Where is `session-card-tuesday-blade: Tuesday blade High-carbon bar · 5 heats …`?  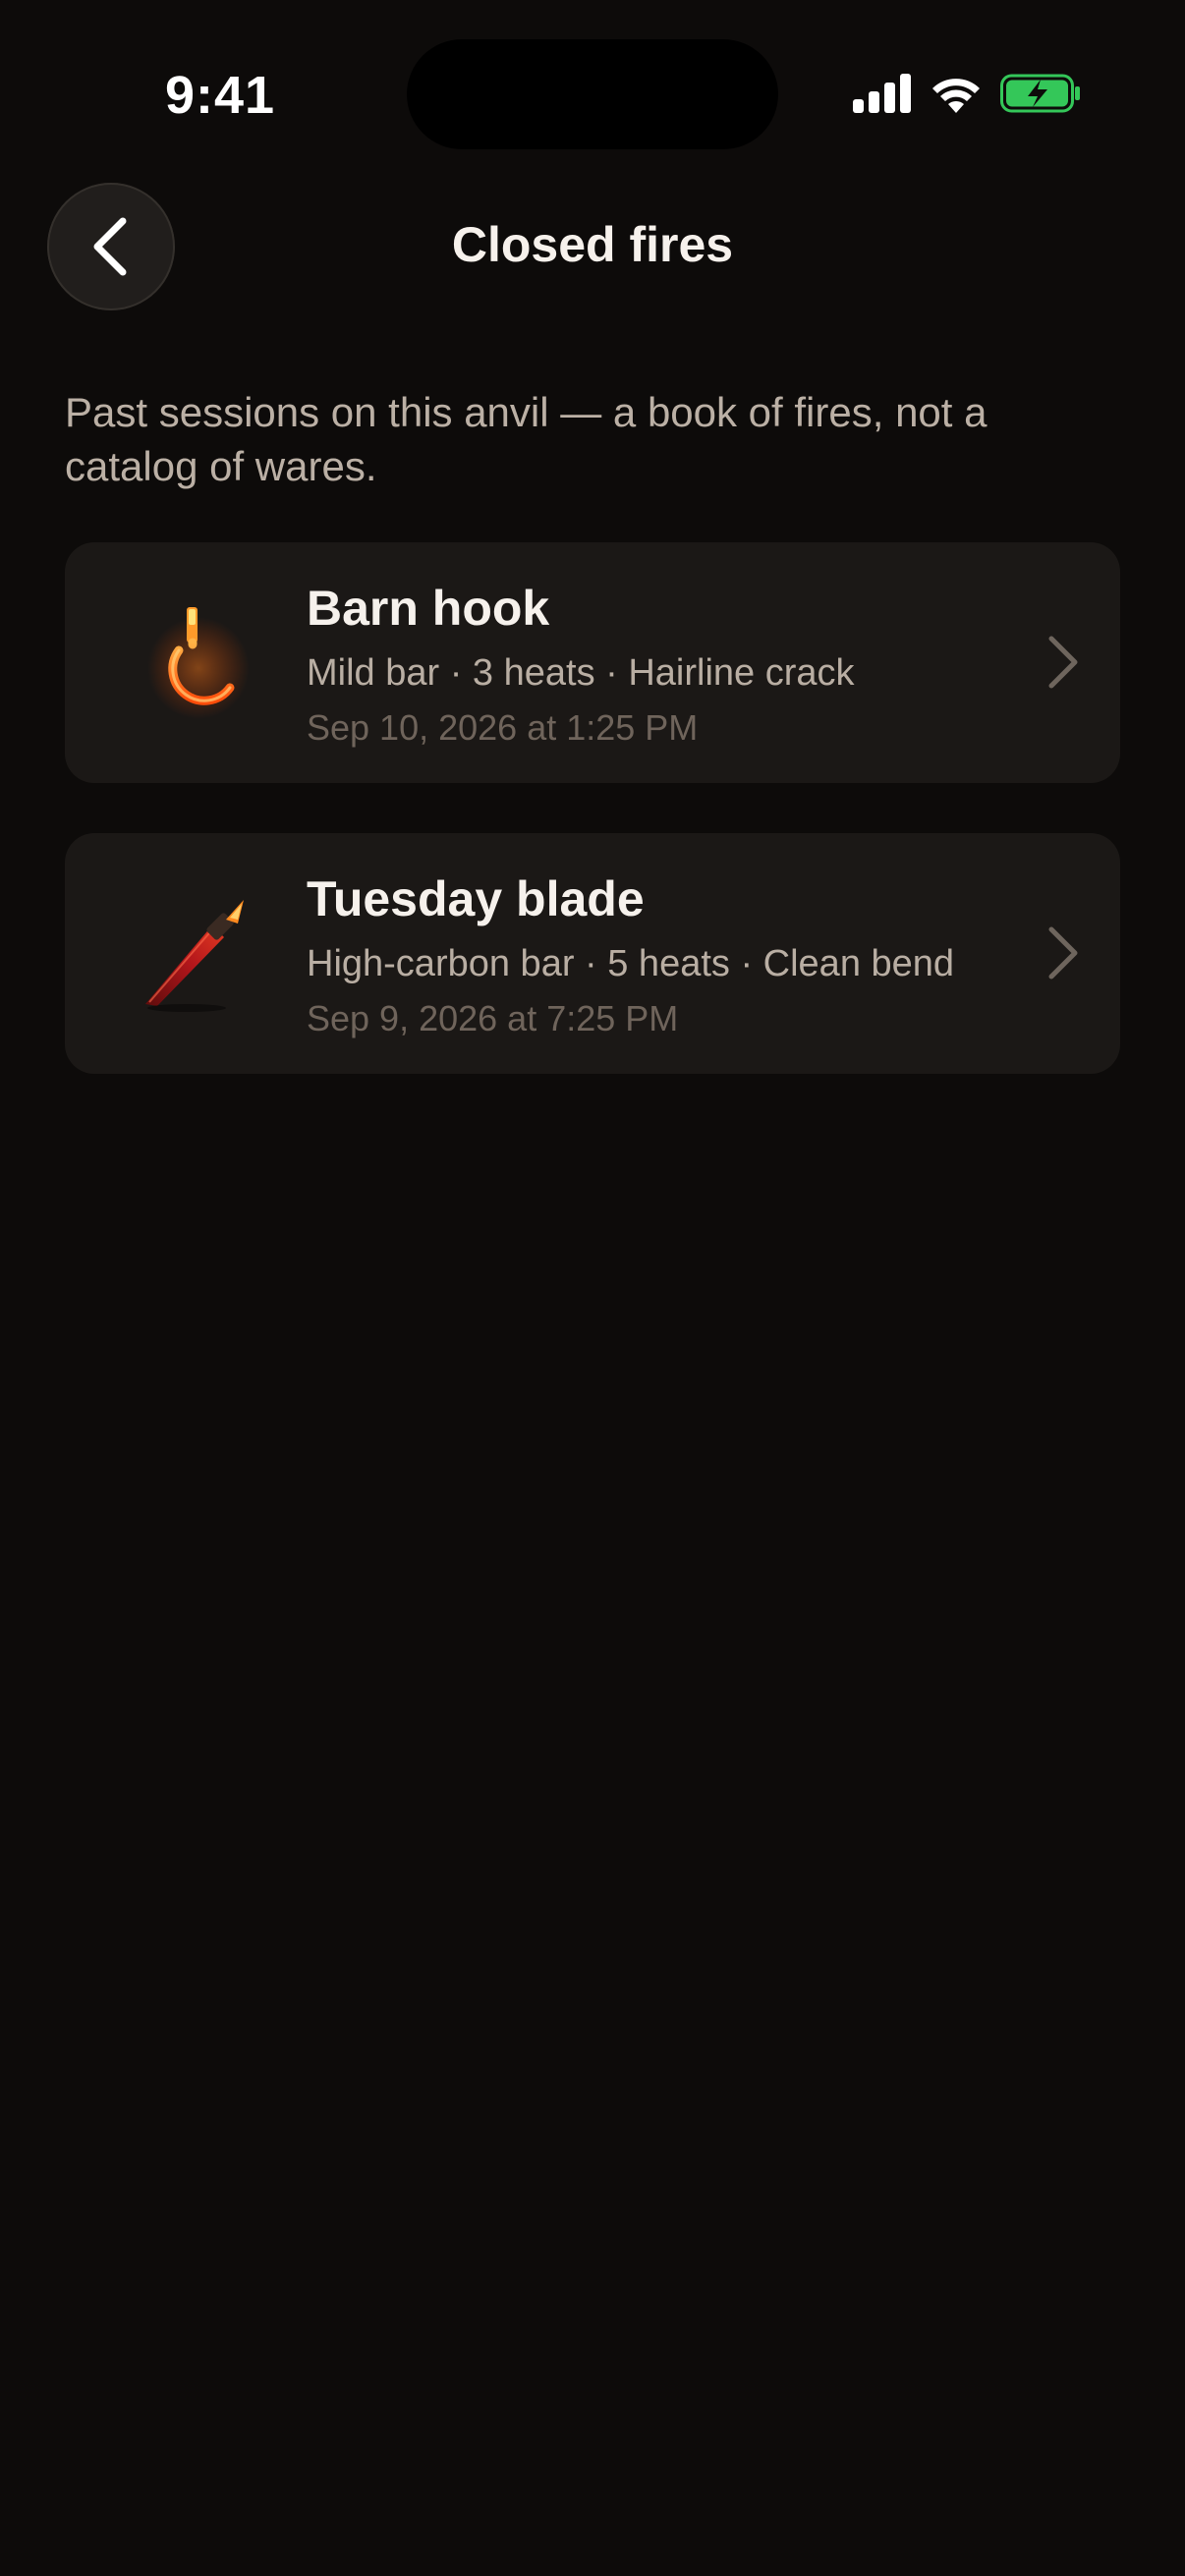 session-card-tuesday-blade: Tuesday blade High-carbon bar · 5 heats … is located at coordinates (592, 953).